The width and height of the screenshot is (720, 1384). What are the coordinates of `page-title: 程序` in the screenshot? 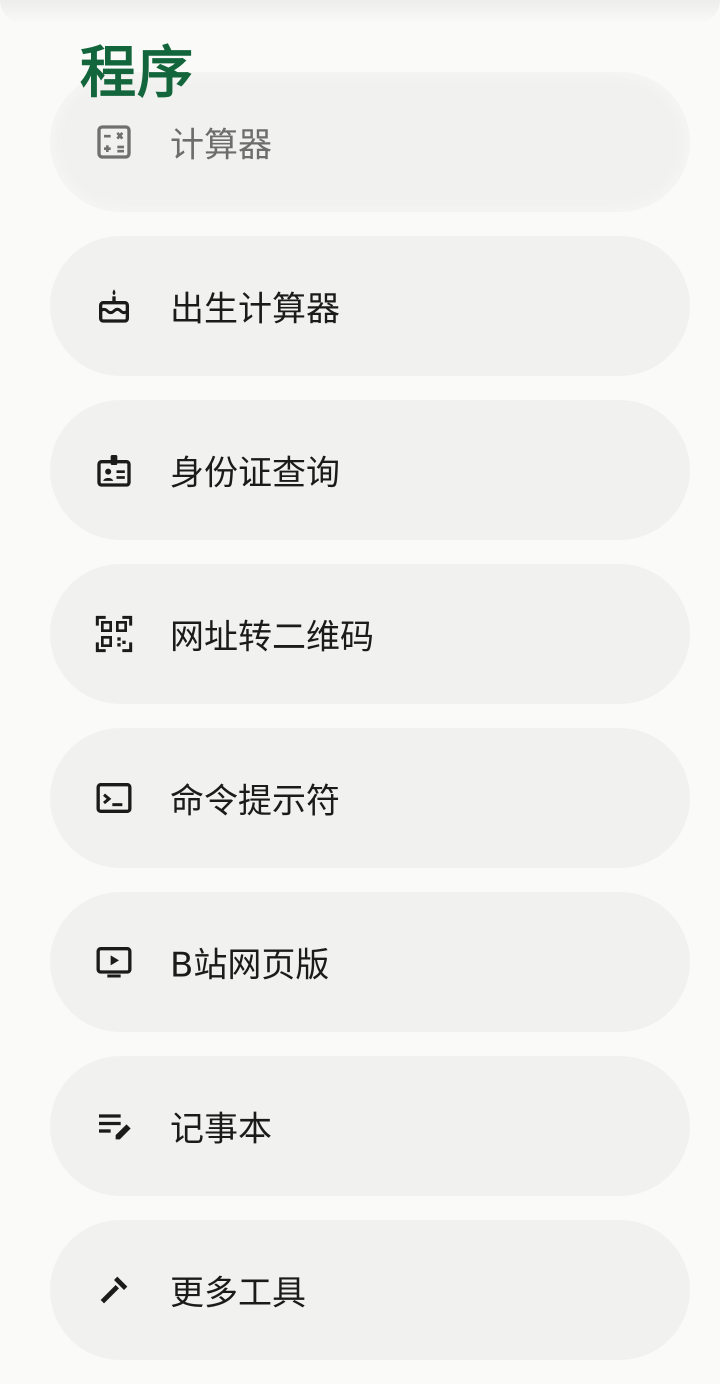 It's located at (137, 73).